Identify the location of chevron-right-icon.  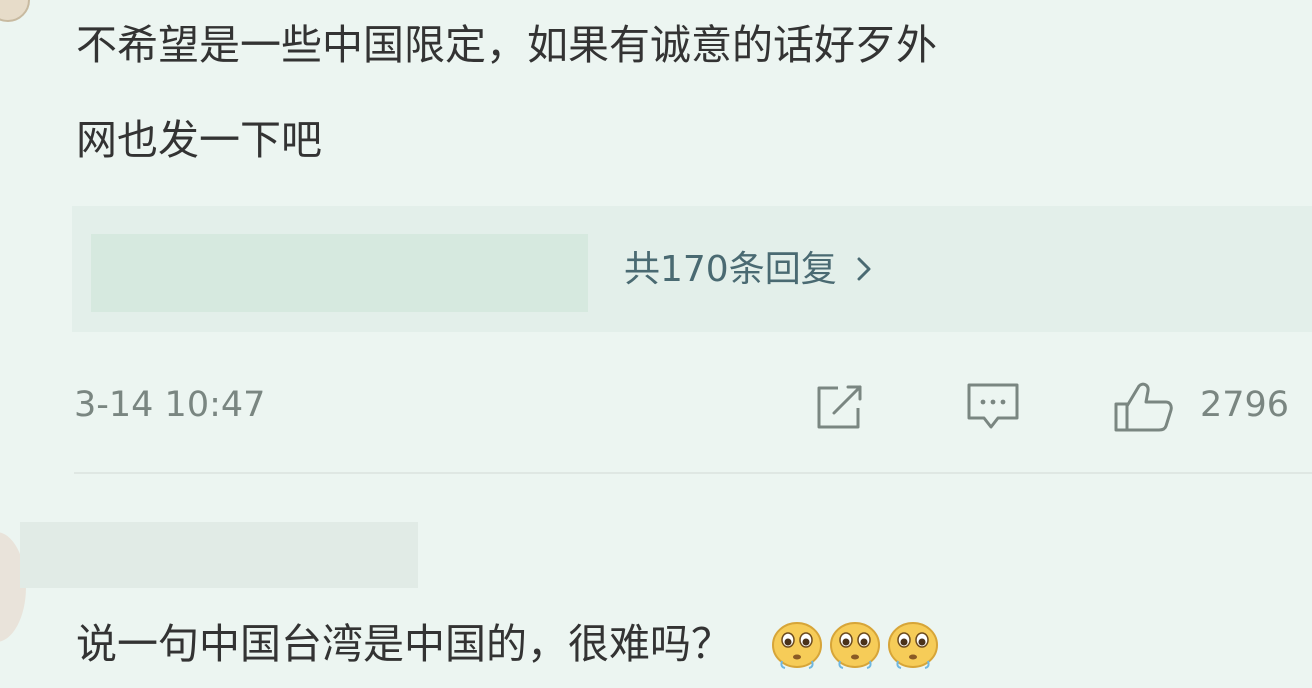
(864, 270).